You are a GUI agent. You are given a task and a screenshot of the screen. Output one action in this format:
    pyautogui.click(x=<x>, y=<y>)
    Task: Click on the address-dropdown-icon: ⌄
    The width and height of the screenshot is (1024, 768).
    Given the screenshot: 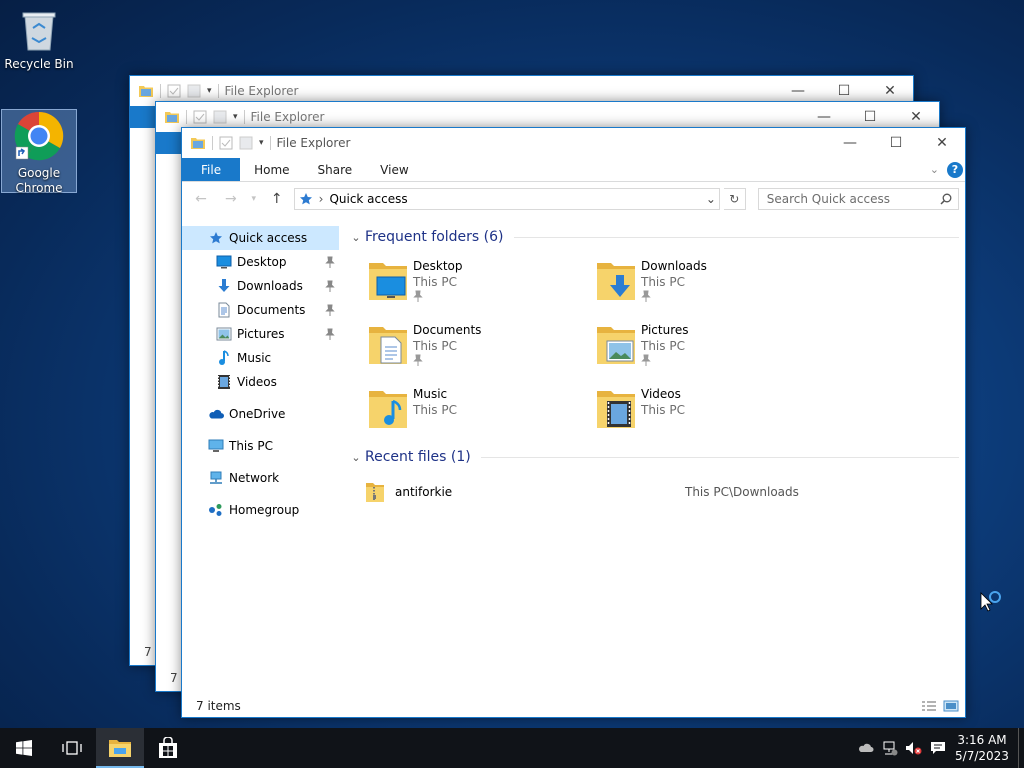 What is the action you would take?
    pyautogui.click(x=711, y=199)
    